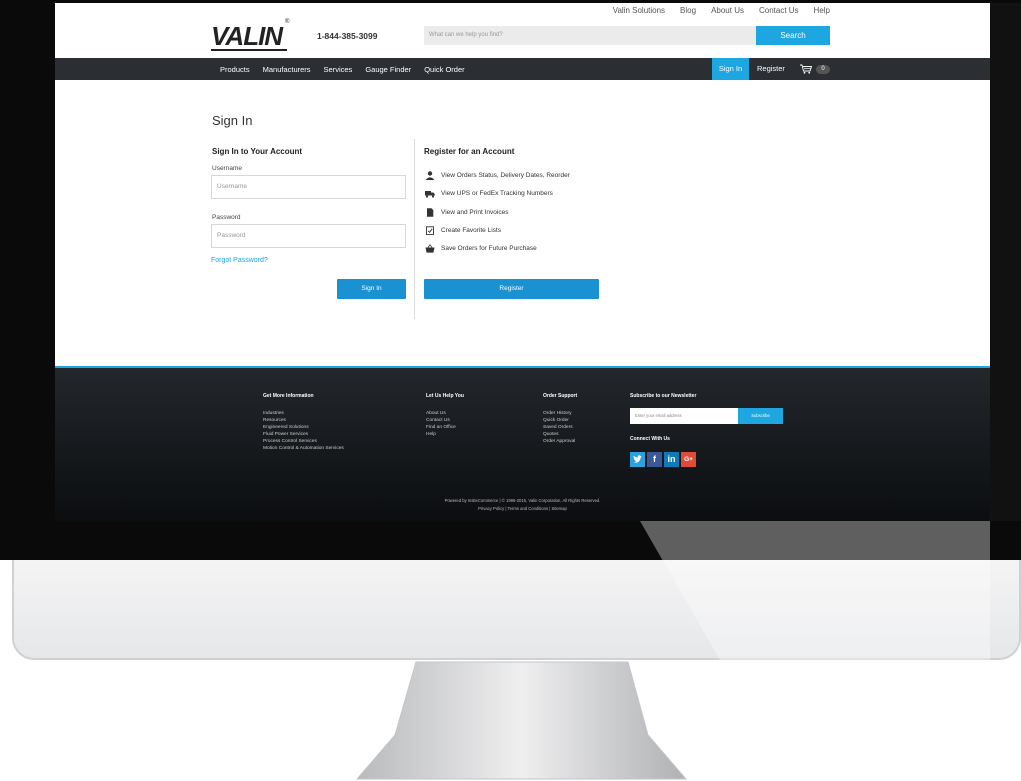  Describe the element at coordinates (303, 448) in the screenshot. I see `footer-link-motion-control-automation-services: Motion Control & Automation Services` at that location.